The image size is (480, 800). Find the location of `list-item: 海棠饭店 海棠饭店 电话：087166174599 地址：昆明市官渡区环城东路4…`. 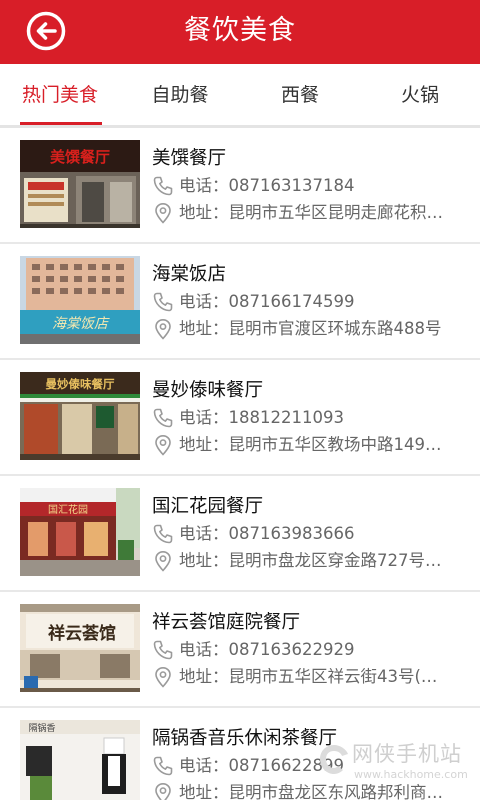

list-item: 海棠饭店 海棠饭店 电话：087166174599 地址：昆明市官渡区环城东路4… is located at coordinates (240, 302).